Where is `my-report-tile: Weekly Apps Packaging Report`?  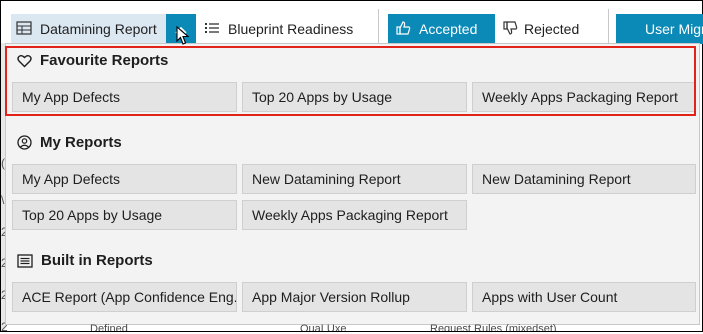
my-report-tile: Weekly Apps Packaging Report is located at coordinates (354, 215).